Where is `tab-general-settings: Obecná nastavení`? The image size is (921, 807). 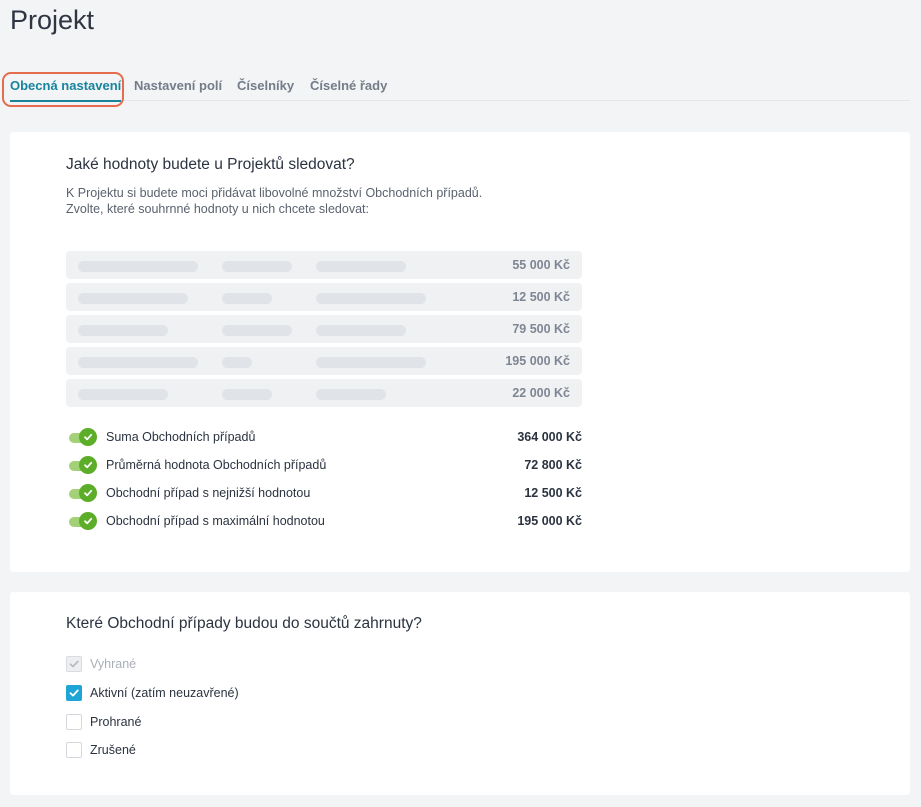
tab-general-settings: Obecná nastavení is located at coordinates (66, 90).